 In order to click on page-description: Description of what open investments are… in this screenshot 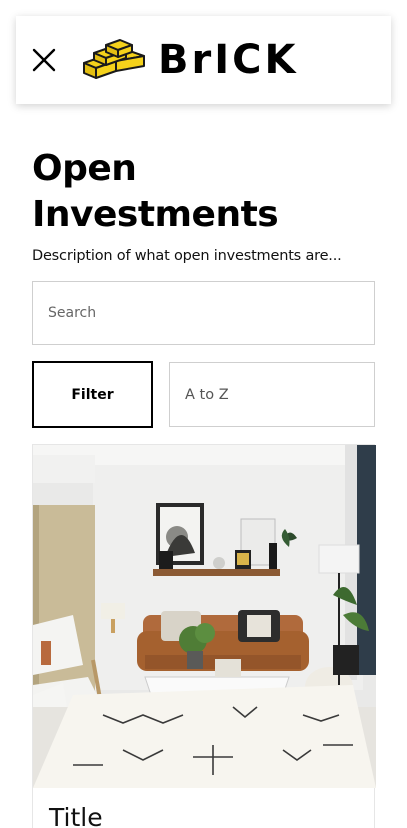, I will do `click(187, 256)`.